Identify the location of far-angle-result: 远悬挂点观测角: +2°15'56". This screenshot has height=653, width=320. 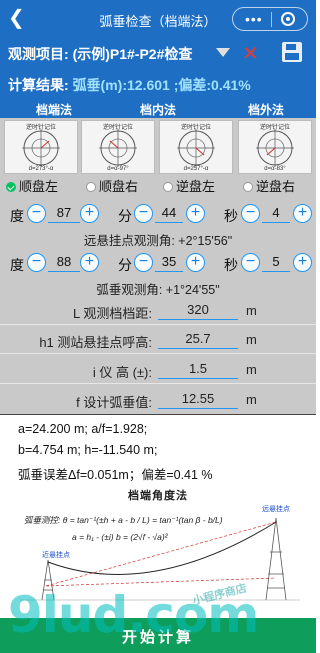
(158, 241).